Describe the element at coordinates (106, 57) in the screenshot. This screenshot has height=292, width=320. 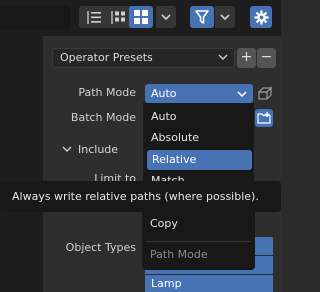
I see `operator-presets-label: Operator Presets` at that location.